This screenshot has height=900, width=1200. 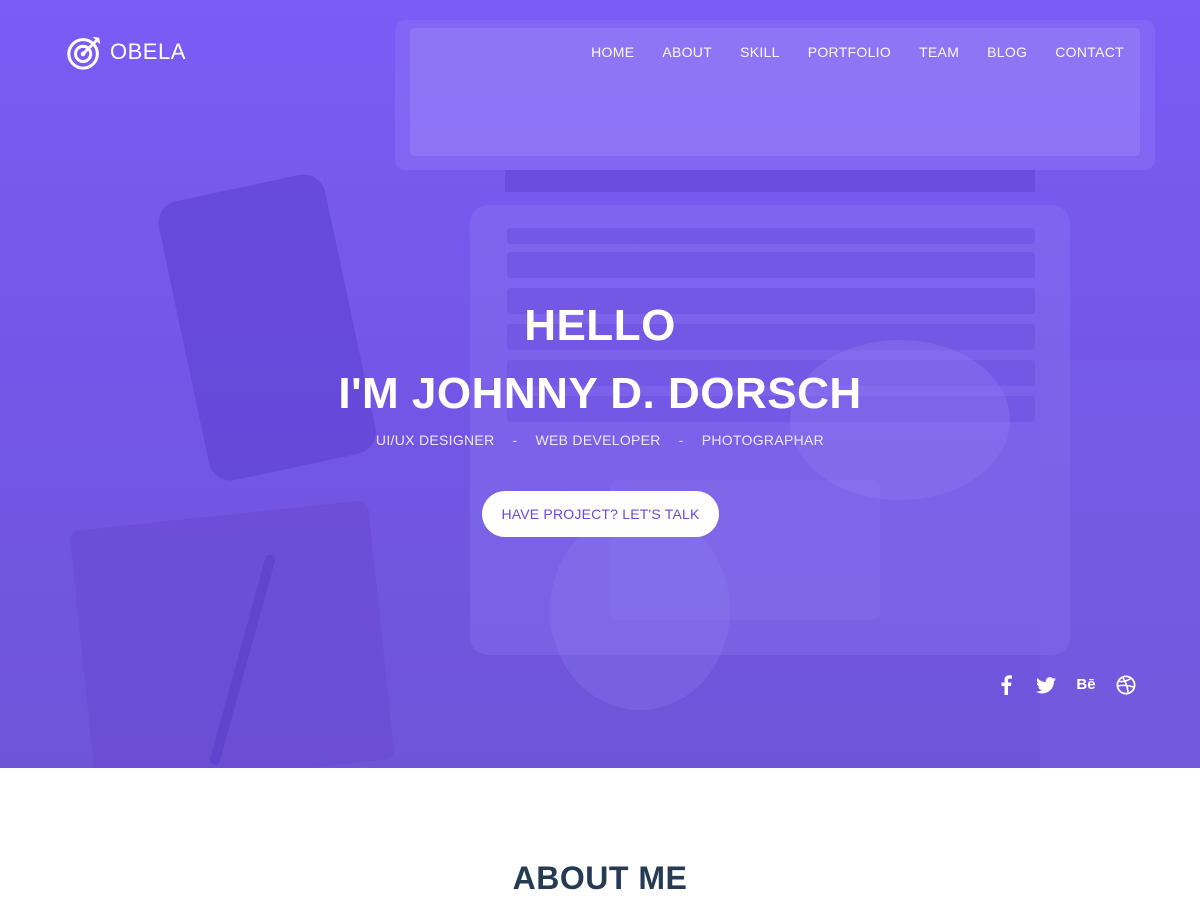 I want to click on facebook-icon, so click(x=1006, y=685).